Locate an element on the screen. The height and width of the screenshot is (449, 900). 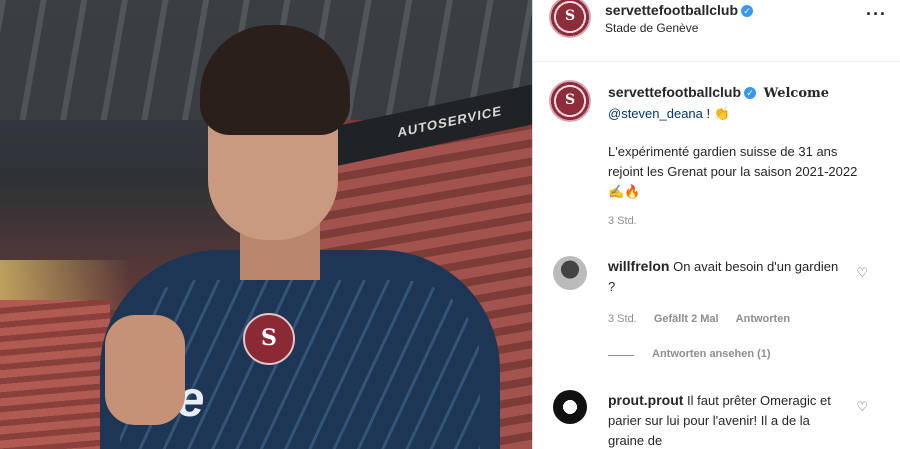
header-username-row: servettefootballclub ✓ is located at coordinates (679, 11).